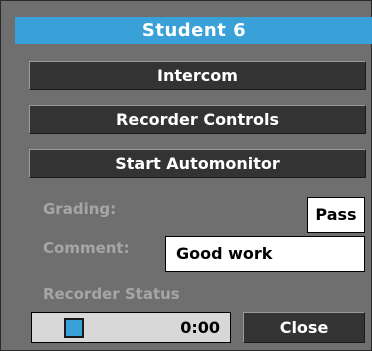  I want to click on comment-field: Good work, so click(265, 254).